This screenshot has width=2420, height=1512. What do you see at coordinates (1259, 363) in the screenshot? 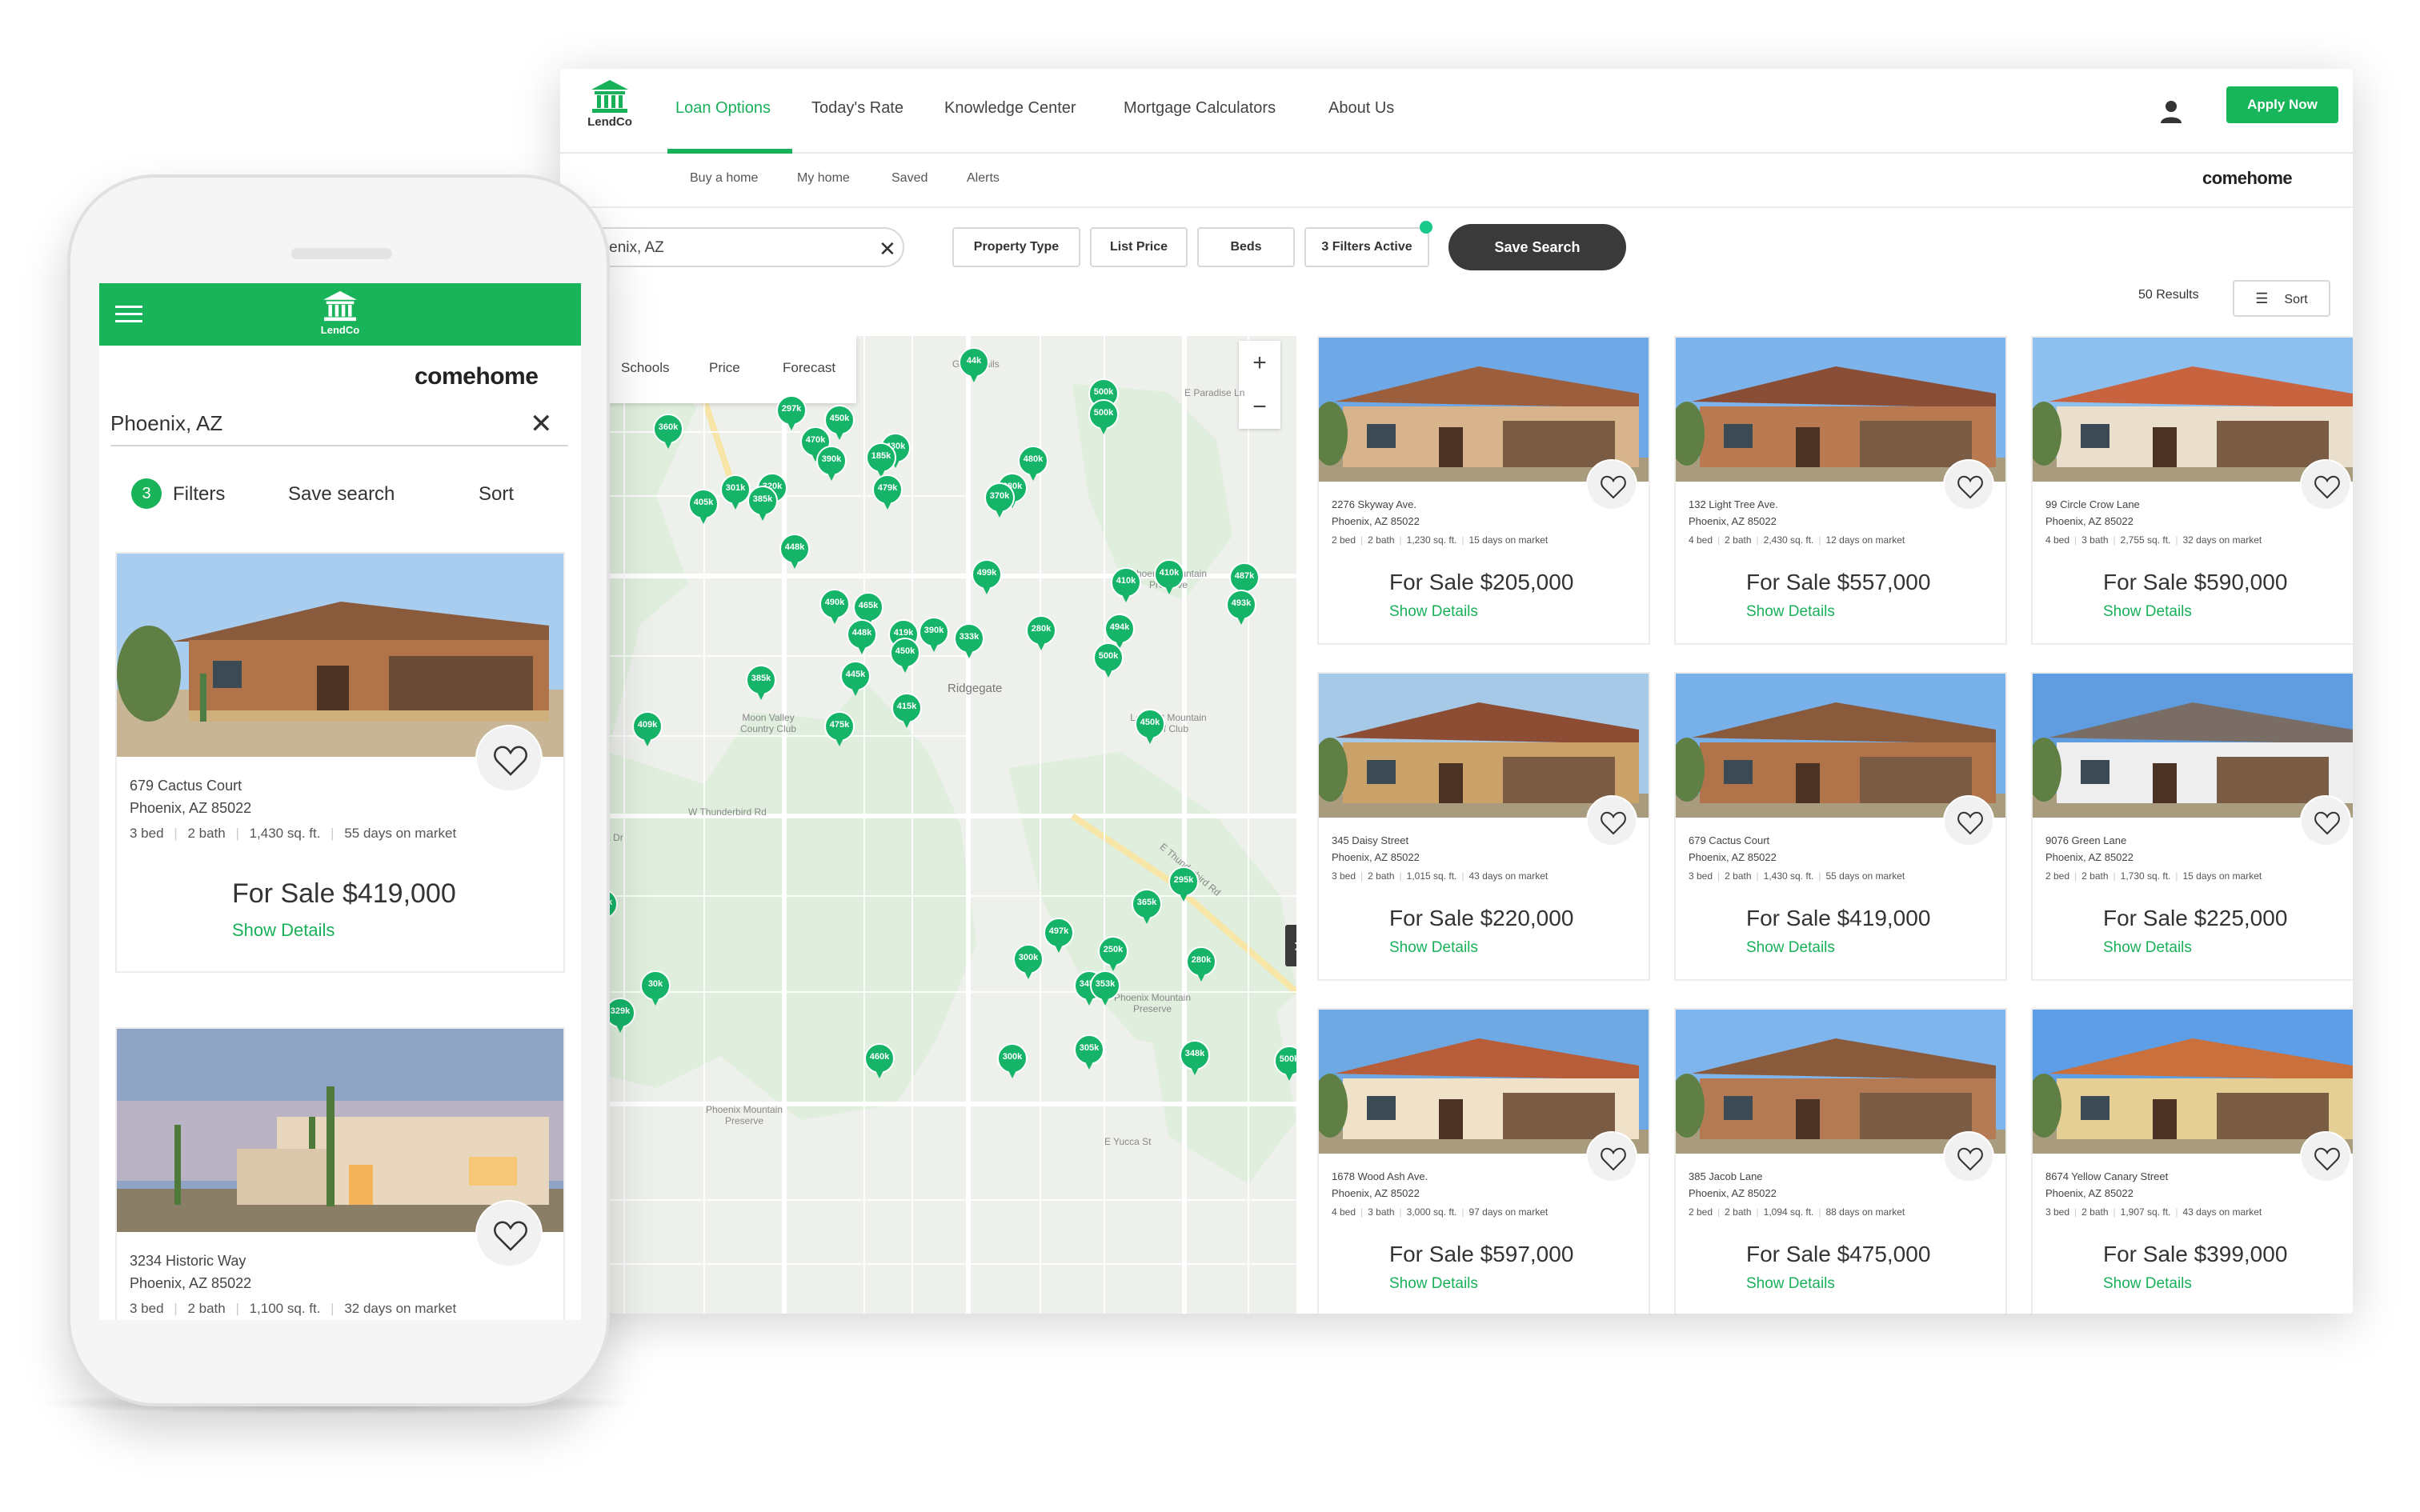
I see `zoom-in-button: +` at bounding box center [1259, 363].